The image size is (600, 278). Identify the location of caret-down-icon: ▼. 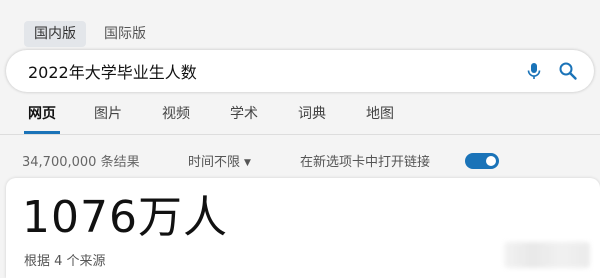
(247, 163).